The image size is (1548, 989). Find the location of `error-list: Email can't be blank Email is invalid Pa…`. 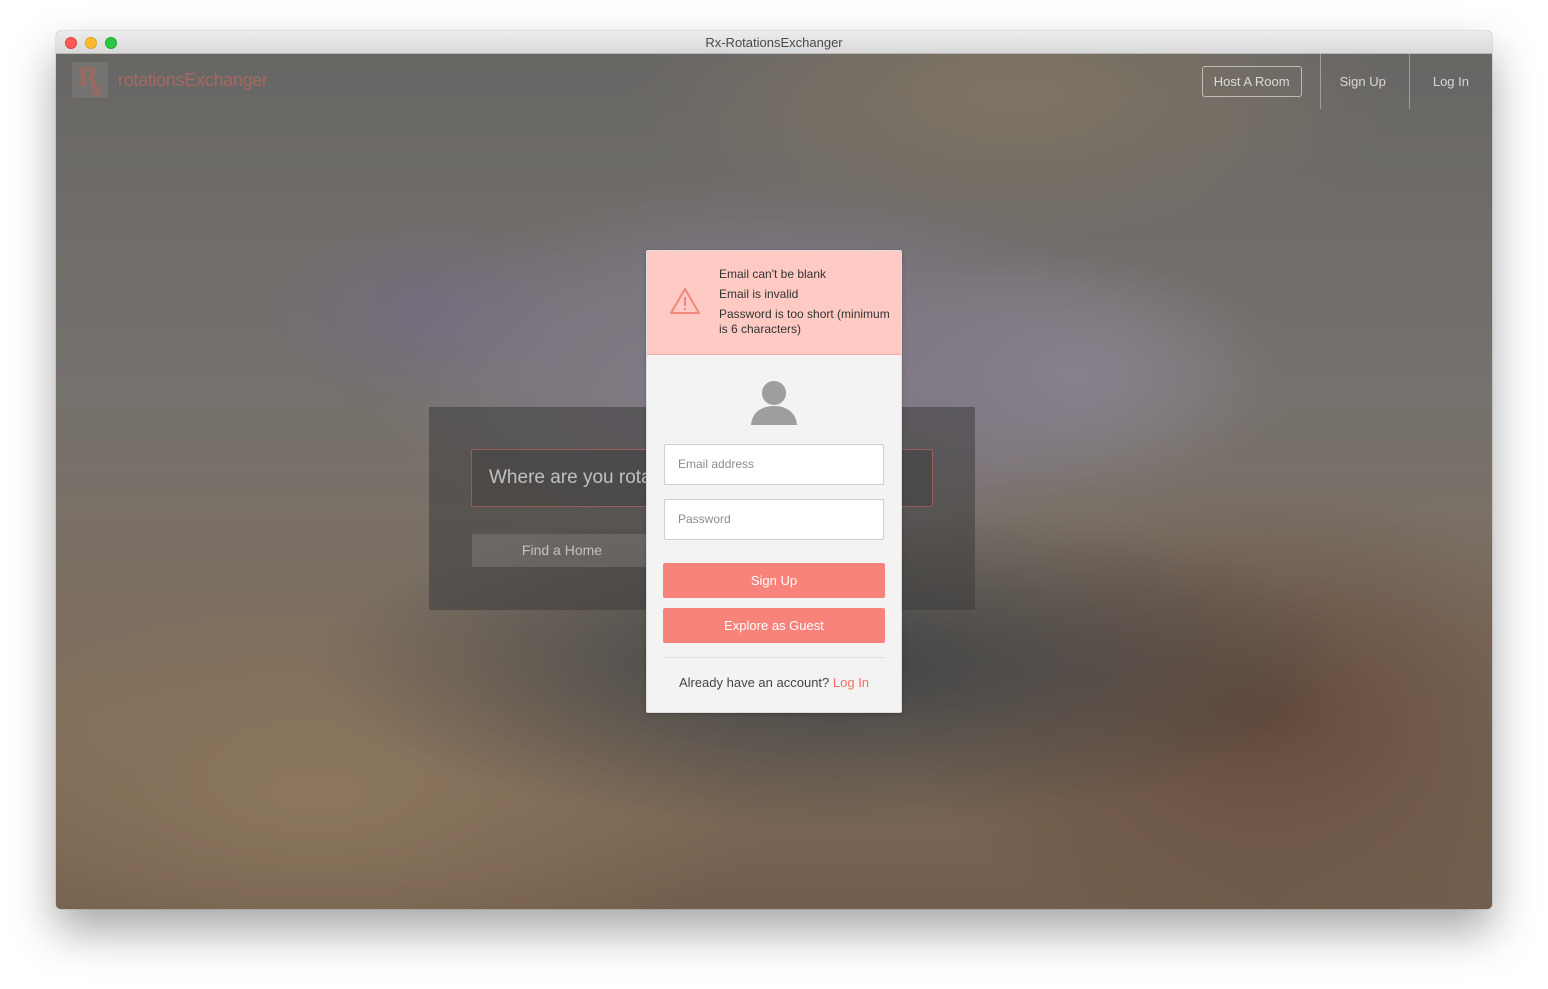

error-list: Email can't be blank Email is invalid Pa… is located at coordinates (806, 304).